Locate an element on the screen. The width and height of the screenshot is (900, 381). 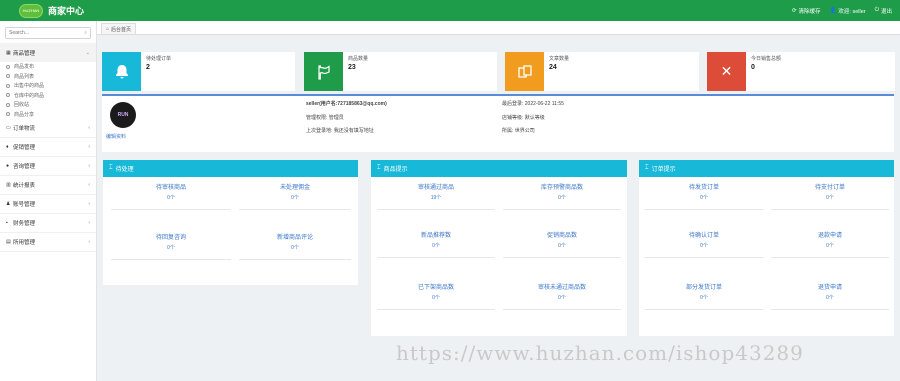
sidebar-group-products: ▦ 商品管理 ⌄ is located at coordinates (48, 52).